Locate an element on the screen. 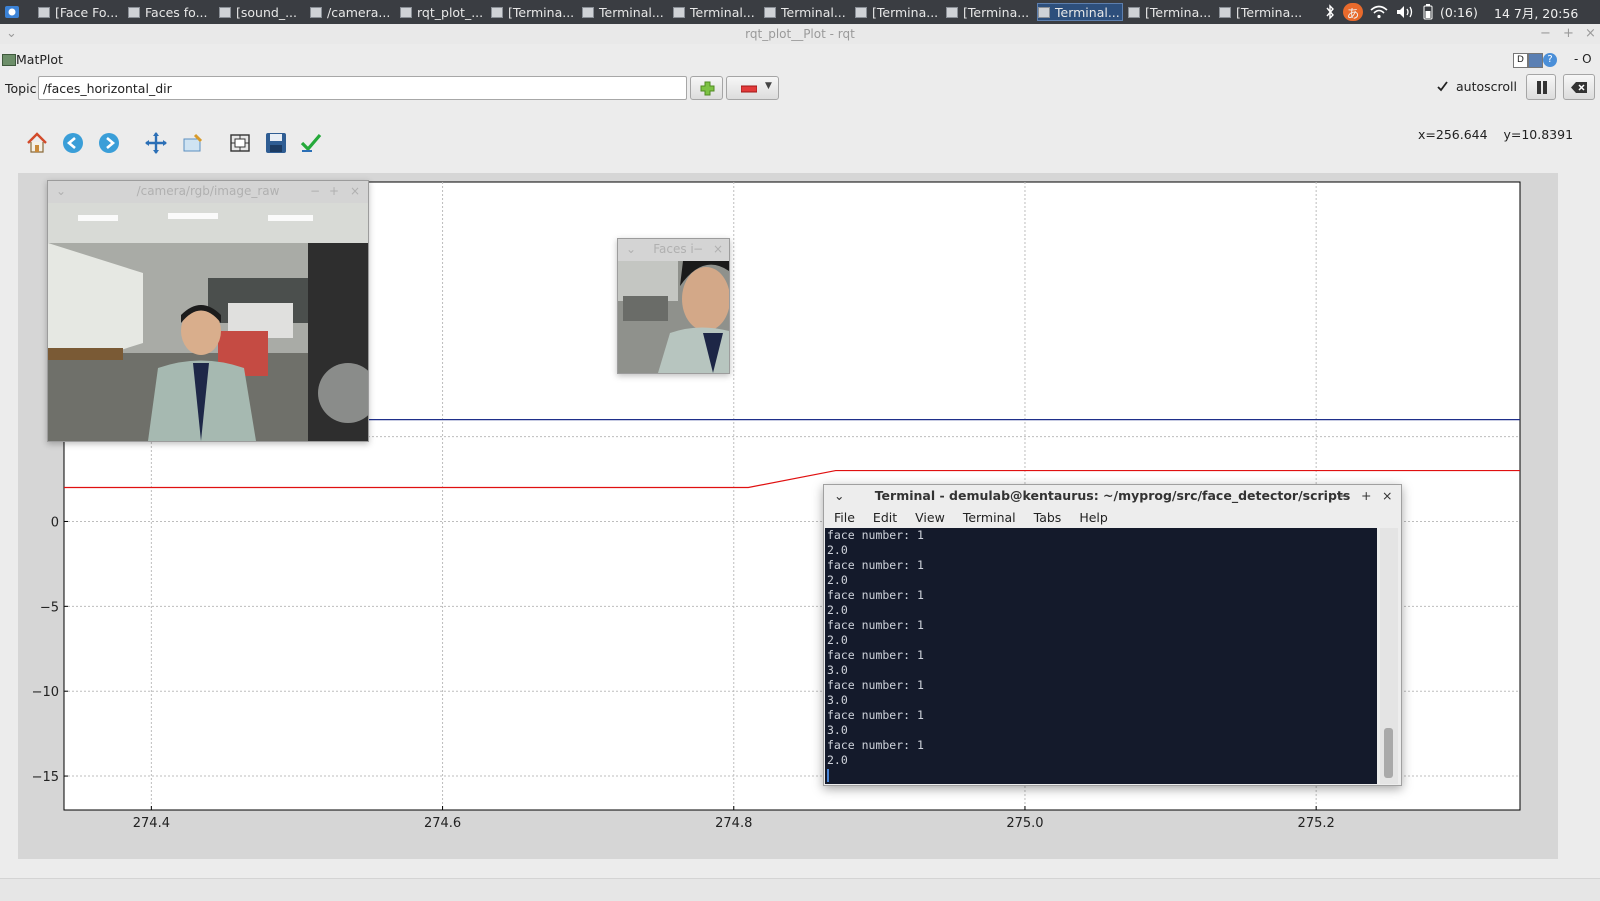 The image size is (1600, 901). face-image is located at coordinates (673, 317).